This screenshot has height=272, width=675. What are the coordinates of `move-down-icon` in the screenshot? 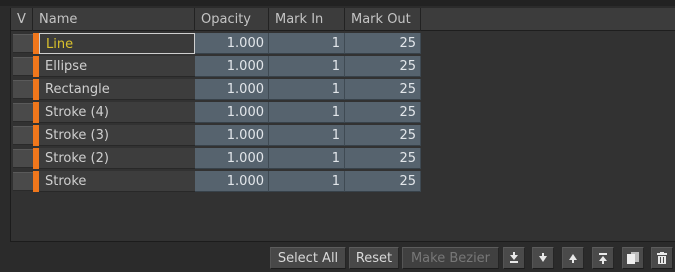 It's located at (543, 257).